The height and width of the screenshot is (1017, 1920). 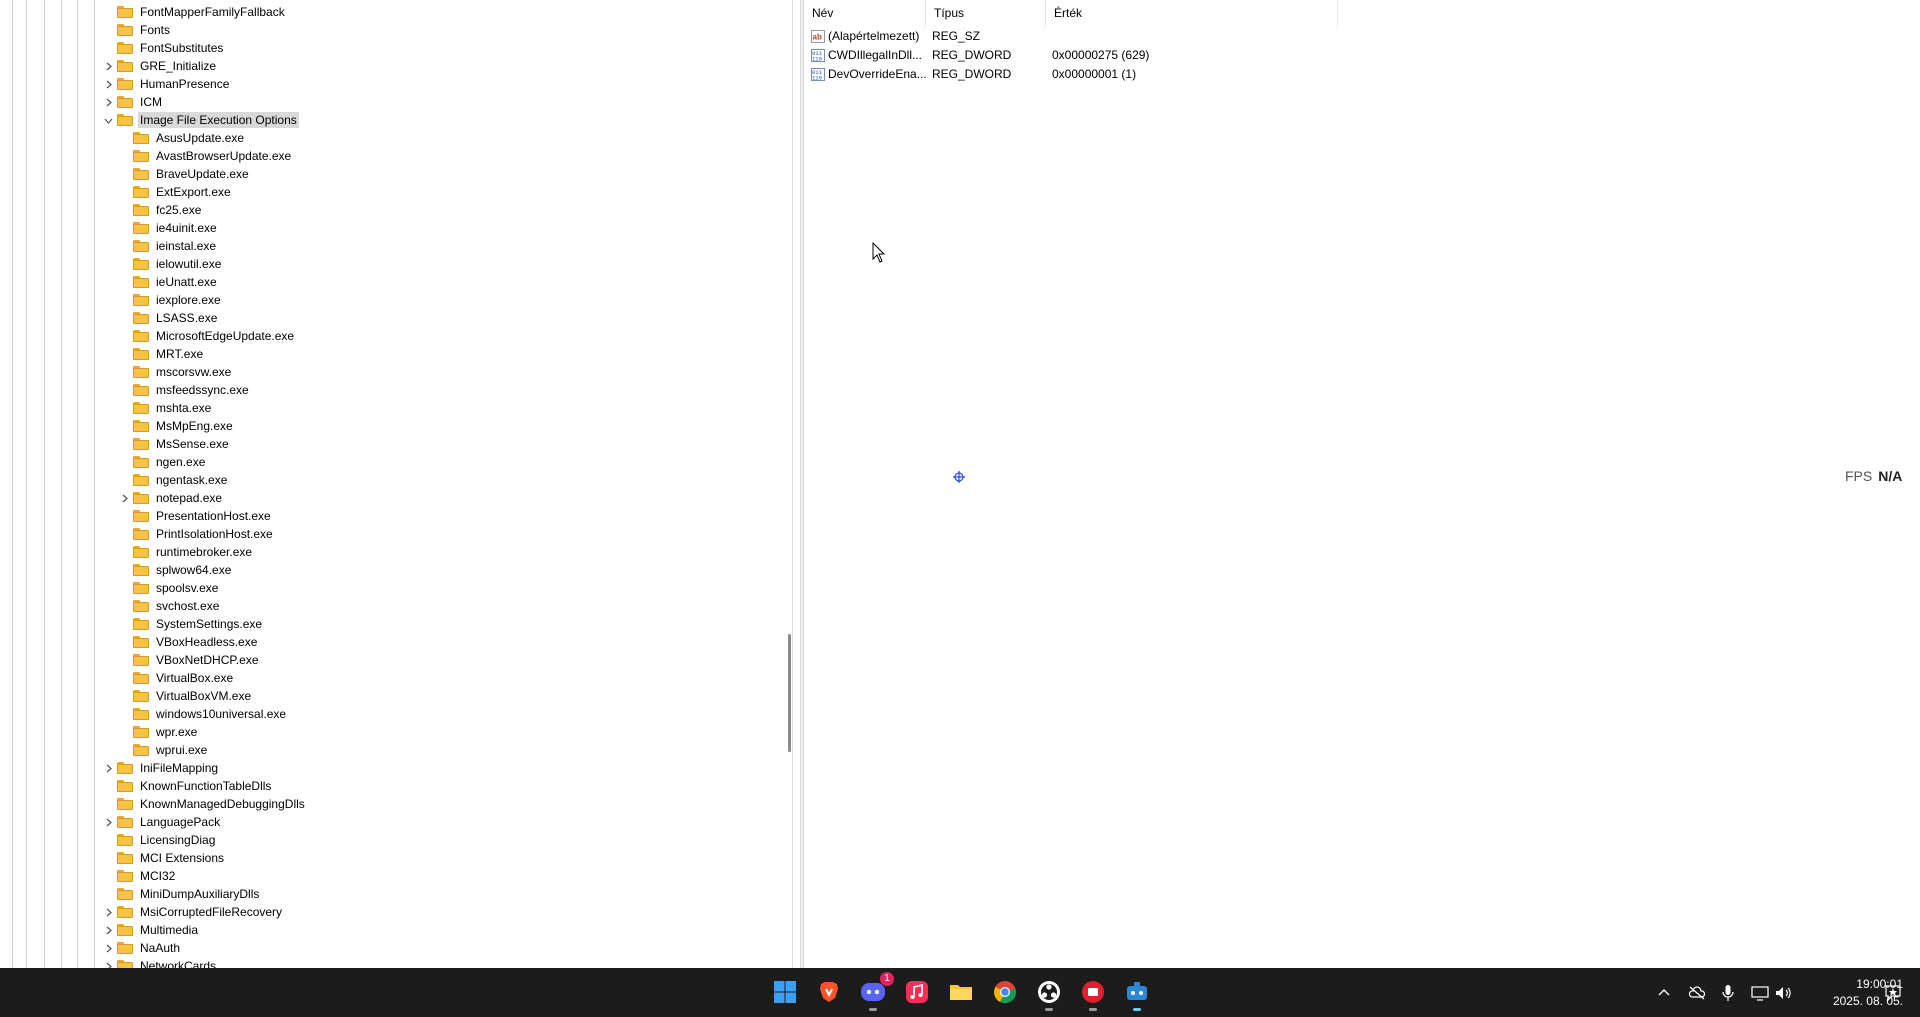 What do you see at coordinates (159, 962) in the screenshot?
I see `tree-item: NetworkCards` at bounding box center [159, 962].